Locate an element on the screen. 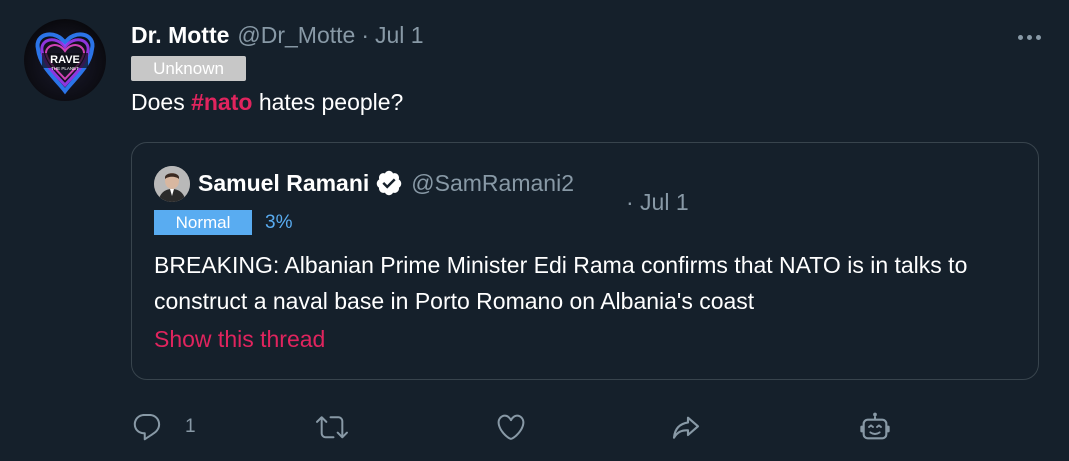  handle: @Dr_Motte is located at coordinates (296, 35).